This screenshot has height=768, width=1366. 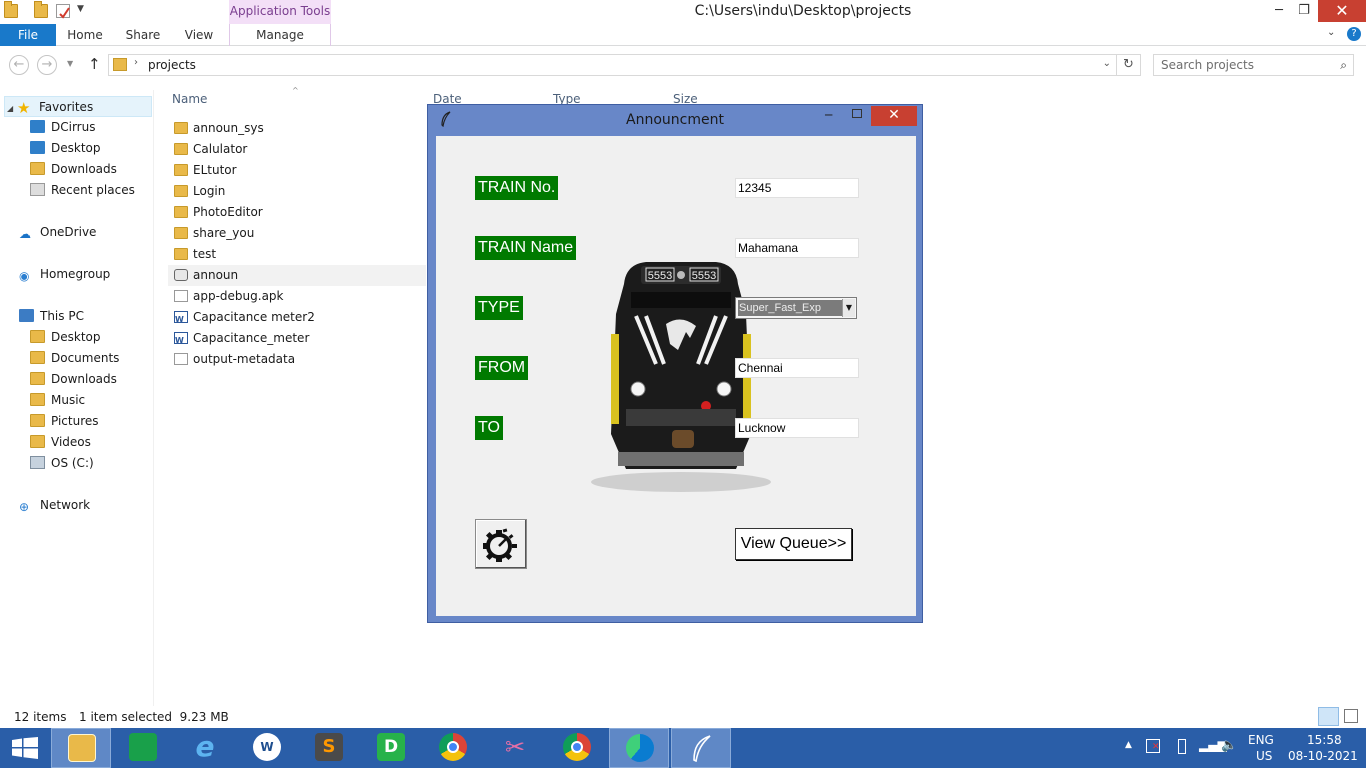 What do you see at coordinates (1261, 740) in the screenshot?
I see `input-language: ENG` at bounding box center [1261, 740].